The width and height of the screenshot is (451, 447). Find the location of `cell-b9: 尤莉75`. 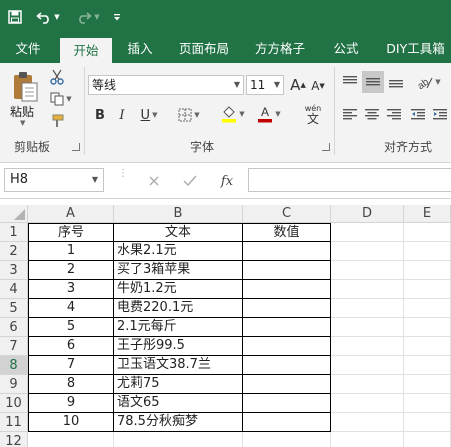

cell-b9: 尤莉75 is located at coordinates (178, 384).